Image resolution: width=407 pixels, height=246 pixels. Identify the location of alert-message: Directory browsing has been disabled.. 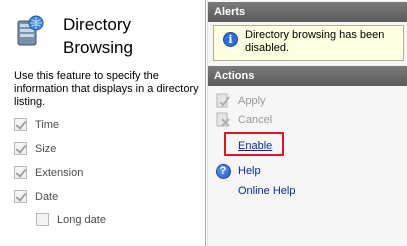
(315, 41).